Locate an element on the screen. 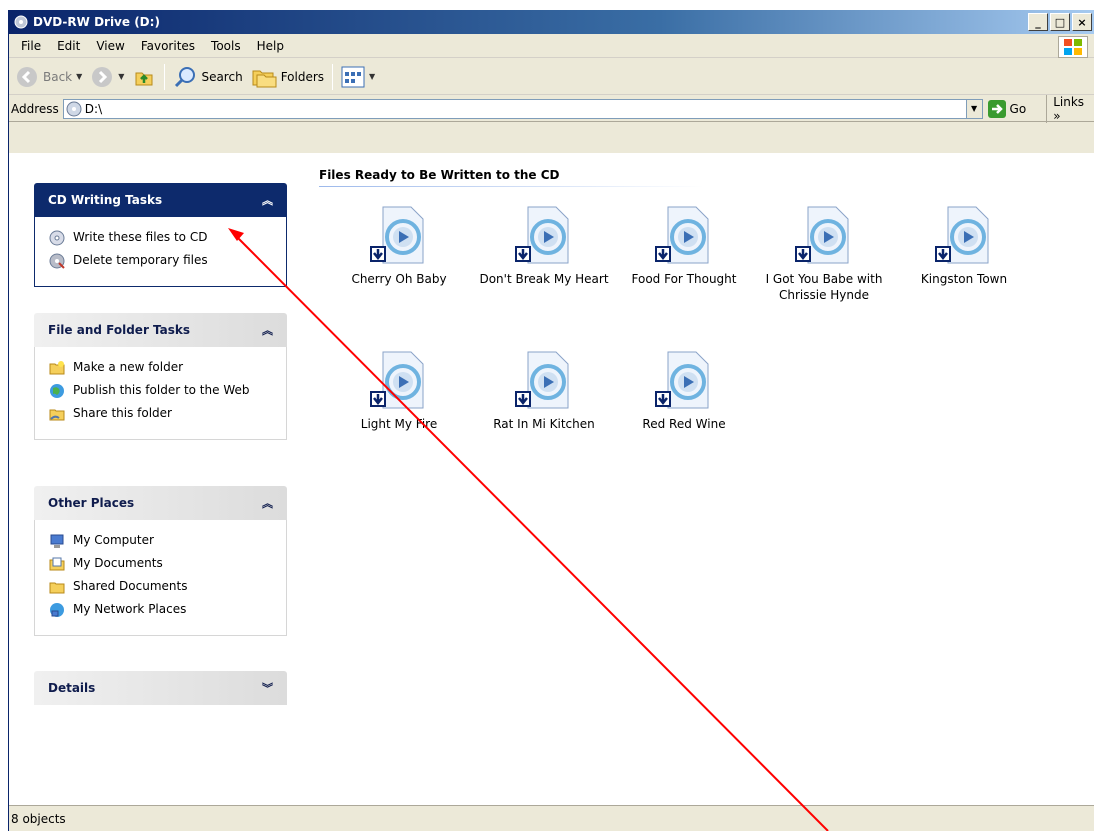 Image resolution: width=1094 pixels, height=831 pixels. file-folder-tasks-header: File and Folder Tasks ︽ is located at coordinates (160, 330).